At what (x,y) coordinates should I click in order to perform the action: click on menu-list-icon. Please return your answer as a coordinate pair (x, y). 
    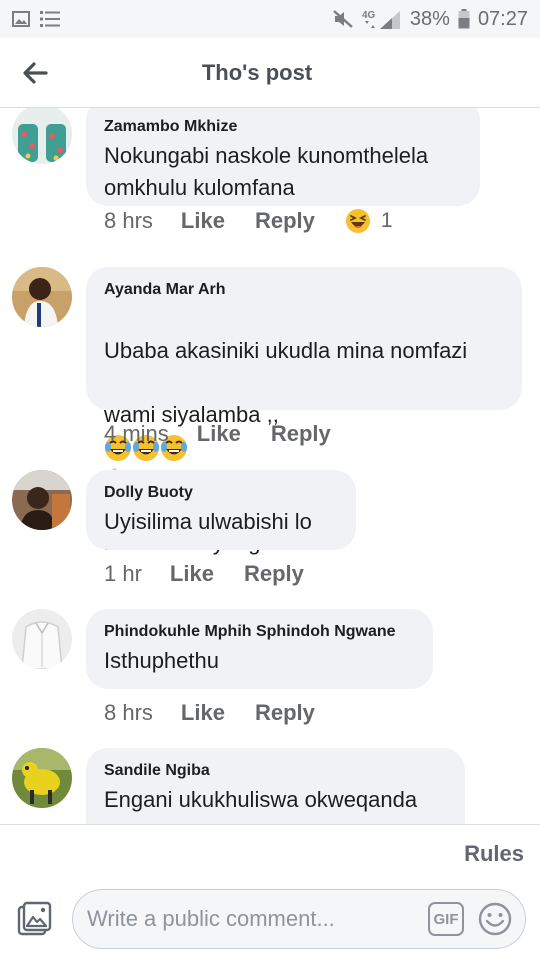
    Looking at the image, I should click on (50, 19).